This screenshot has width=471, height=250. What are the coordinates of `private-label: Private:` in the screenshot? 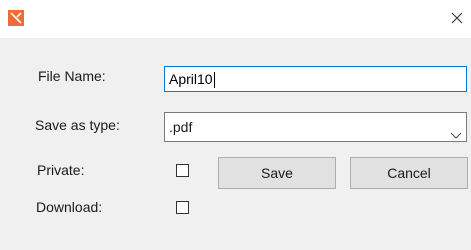 It's located at (61, 170).